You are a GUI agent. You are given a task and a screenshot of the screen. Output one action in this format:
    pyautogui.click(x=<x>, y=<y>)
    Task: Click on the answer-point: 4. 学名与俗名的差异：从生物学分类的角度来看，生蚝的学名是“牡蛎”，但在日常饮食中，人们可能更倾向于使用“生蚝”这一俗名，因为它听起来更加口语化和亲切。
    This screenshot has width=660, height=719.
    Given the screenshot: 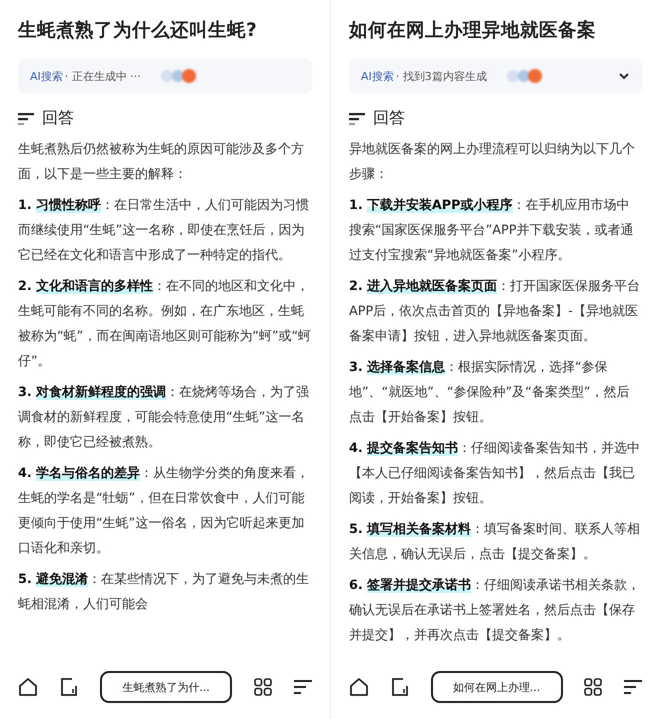 What is the action you would take?
    pyautogui.click(x=164, y=511)
    